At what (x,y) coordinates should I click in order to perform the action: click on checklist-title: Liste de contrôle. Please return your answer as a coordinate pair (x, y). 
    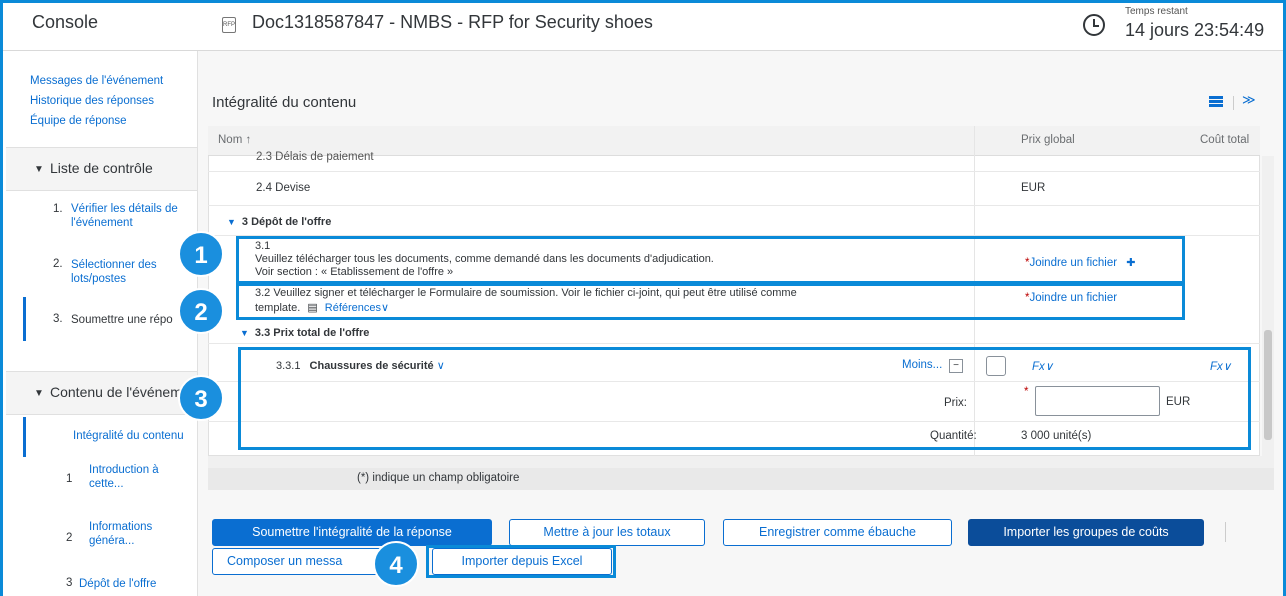
    Looking at the image, I should click on (101, 168).